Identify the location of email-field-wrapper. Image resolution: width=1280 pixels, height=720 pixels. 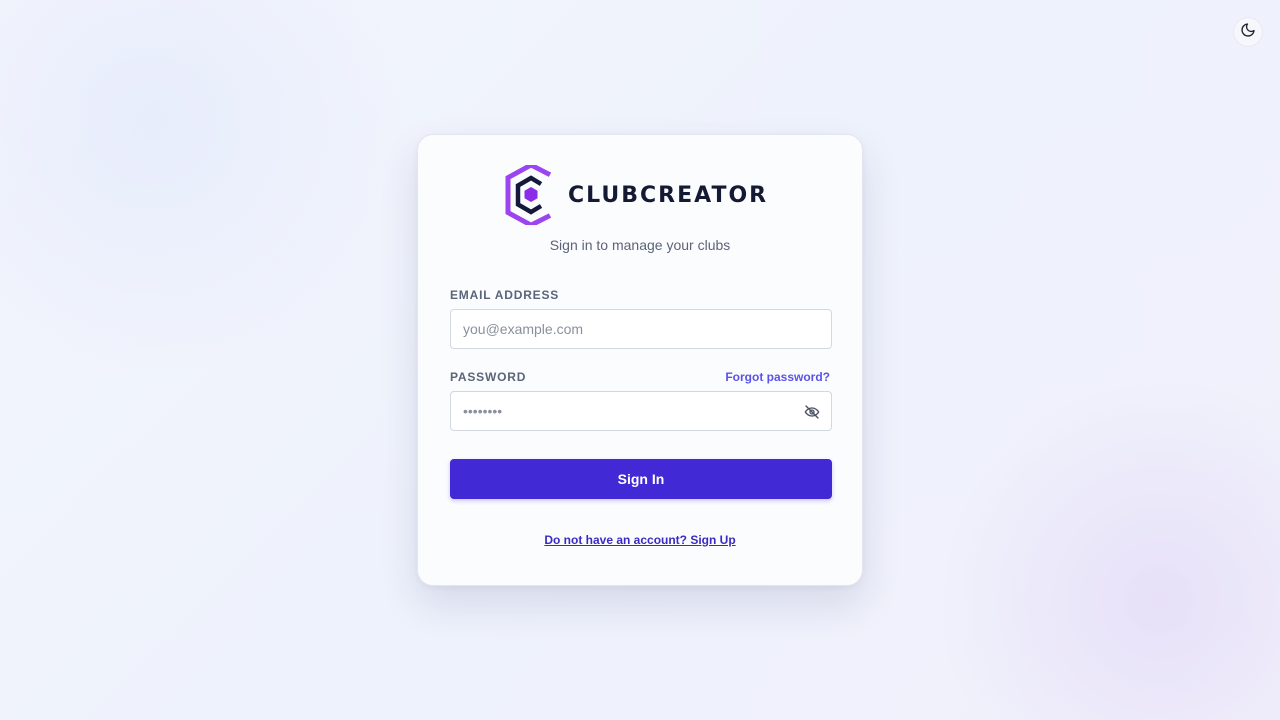
(641, 329).